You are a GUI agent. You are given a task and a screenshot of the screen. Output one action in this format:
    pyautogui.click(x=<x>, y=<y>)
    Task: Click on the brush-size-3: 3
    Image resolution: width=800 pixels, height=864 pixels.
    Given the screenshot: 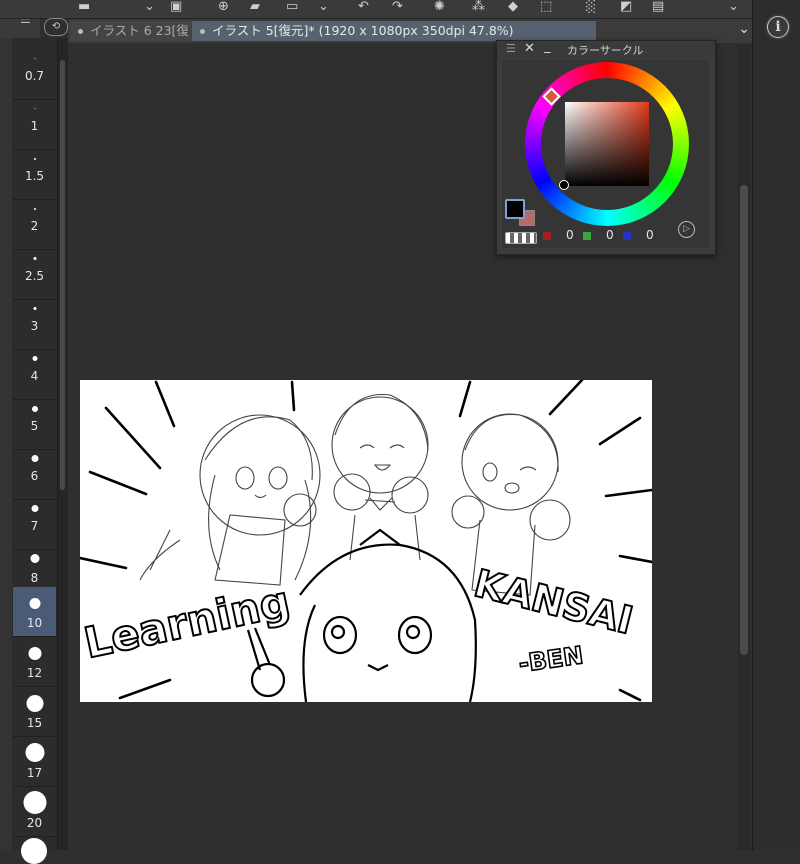 What is the action you would take?
    pyautogui.click(x=34, y=325)
    